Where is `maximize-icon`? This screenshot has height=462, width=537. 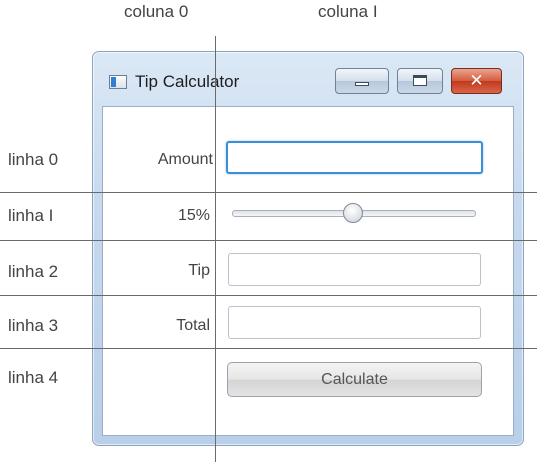
maximize-icon is located at coordinates (420, 80).